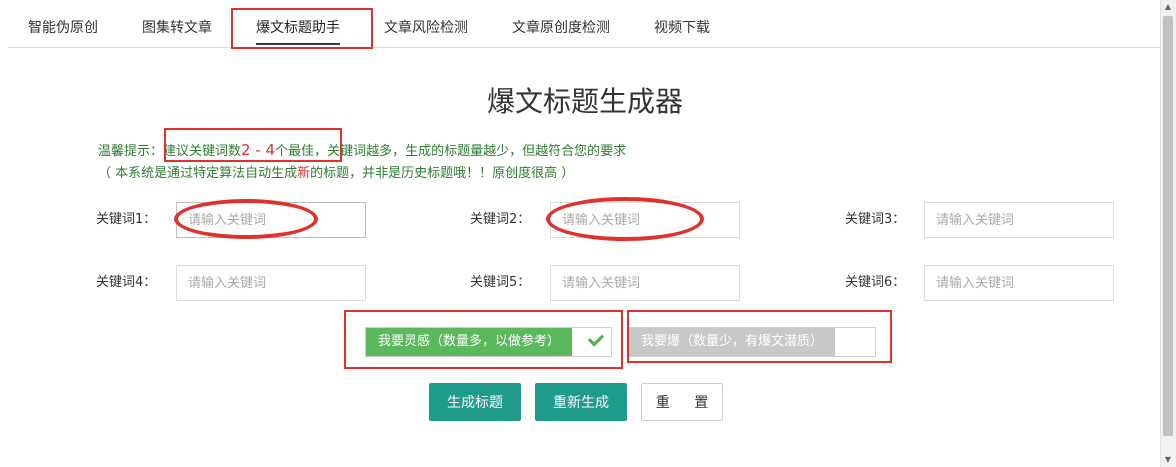 Image resolution: width=1176 pixels, height=467 pixels. I want to click on keyword-6-input, so click(1019, 283).